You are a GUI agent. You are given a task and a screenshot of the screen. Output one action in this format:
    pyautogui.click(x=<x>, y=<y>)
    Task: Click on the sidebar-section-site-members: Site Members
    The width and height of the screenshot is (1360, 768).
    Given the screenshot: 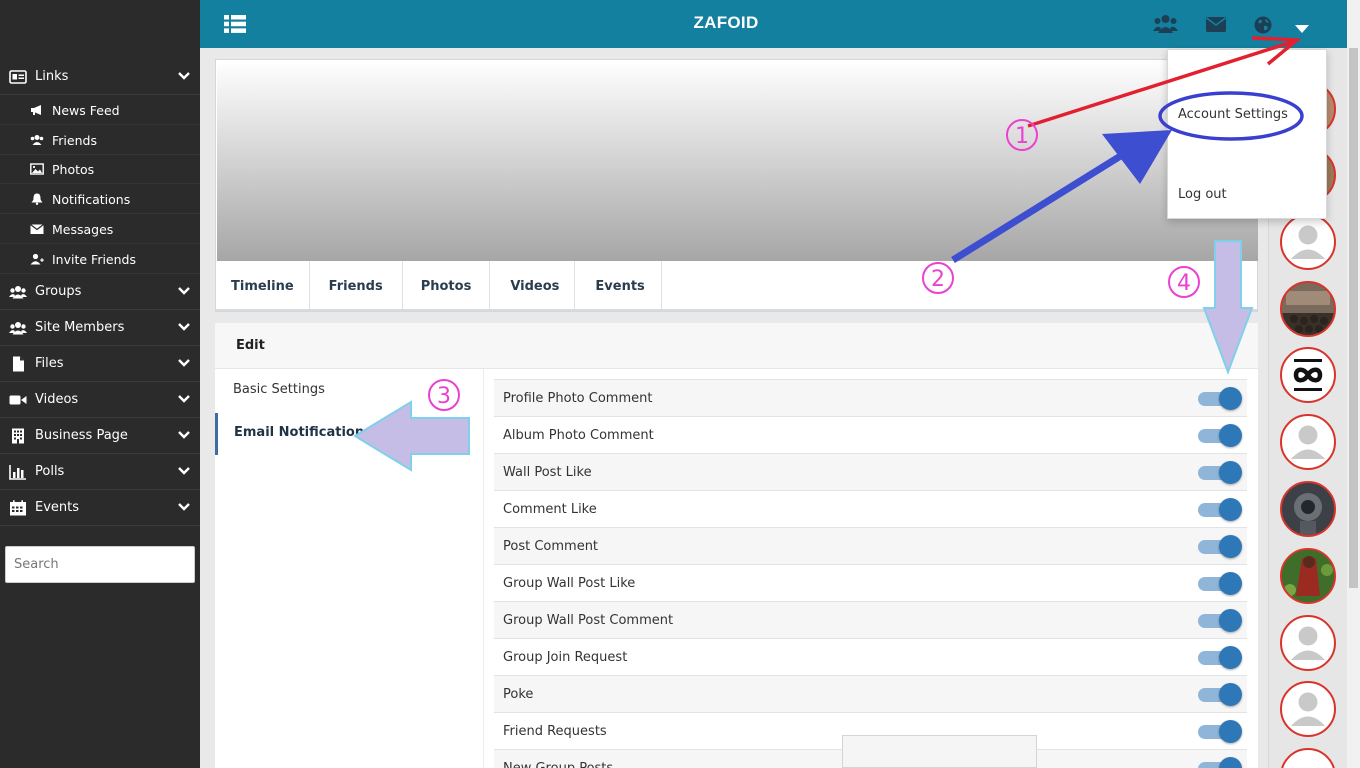 What is the action you would take?
    pyautogui.click(x=100, y=328)
    